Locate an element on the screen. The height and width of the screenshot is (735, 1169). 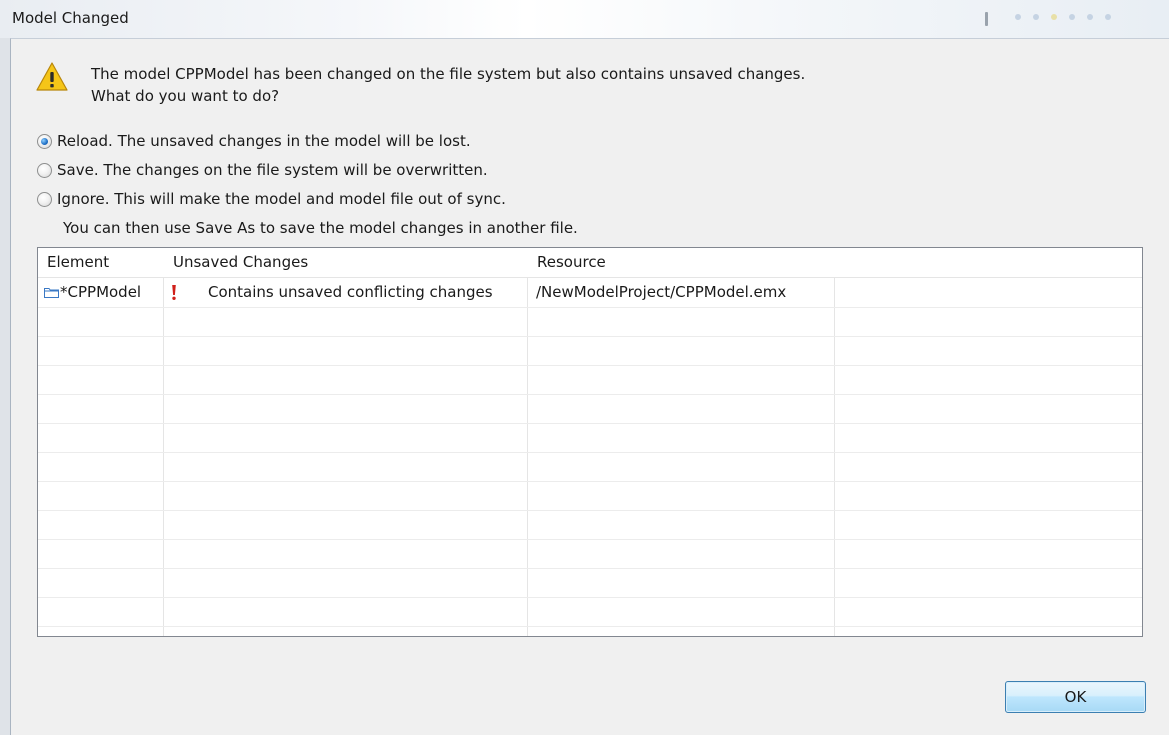
title-bar: Model Changed is located at coordinates (584, 19).